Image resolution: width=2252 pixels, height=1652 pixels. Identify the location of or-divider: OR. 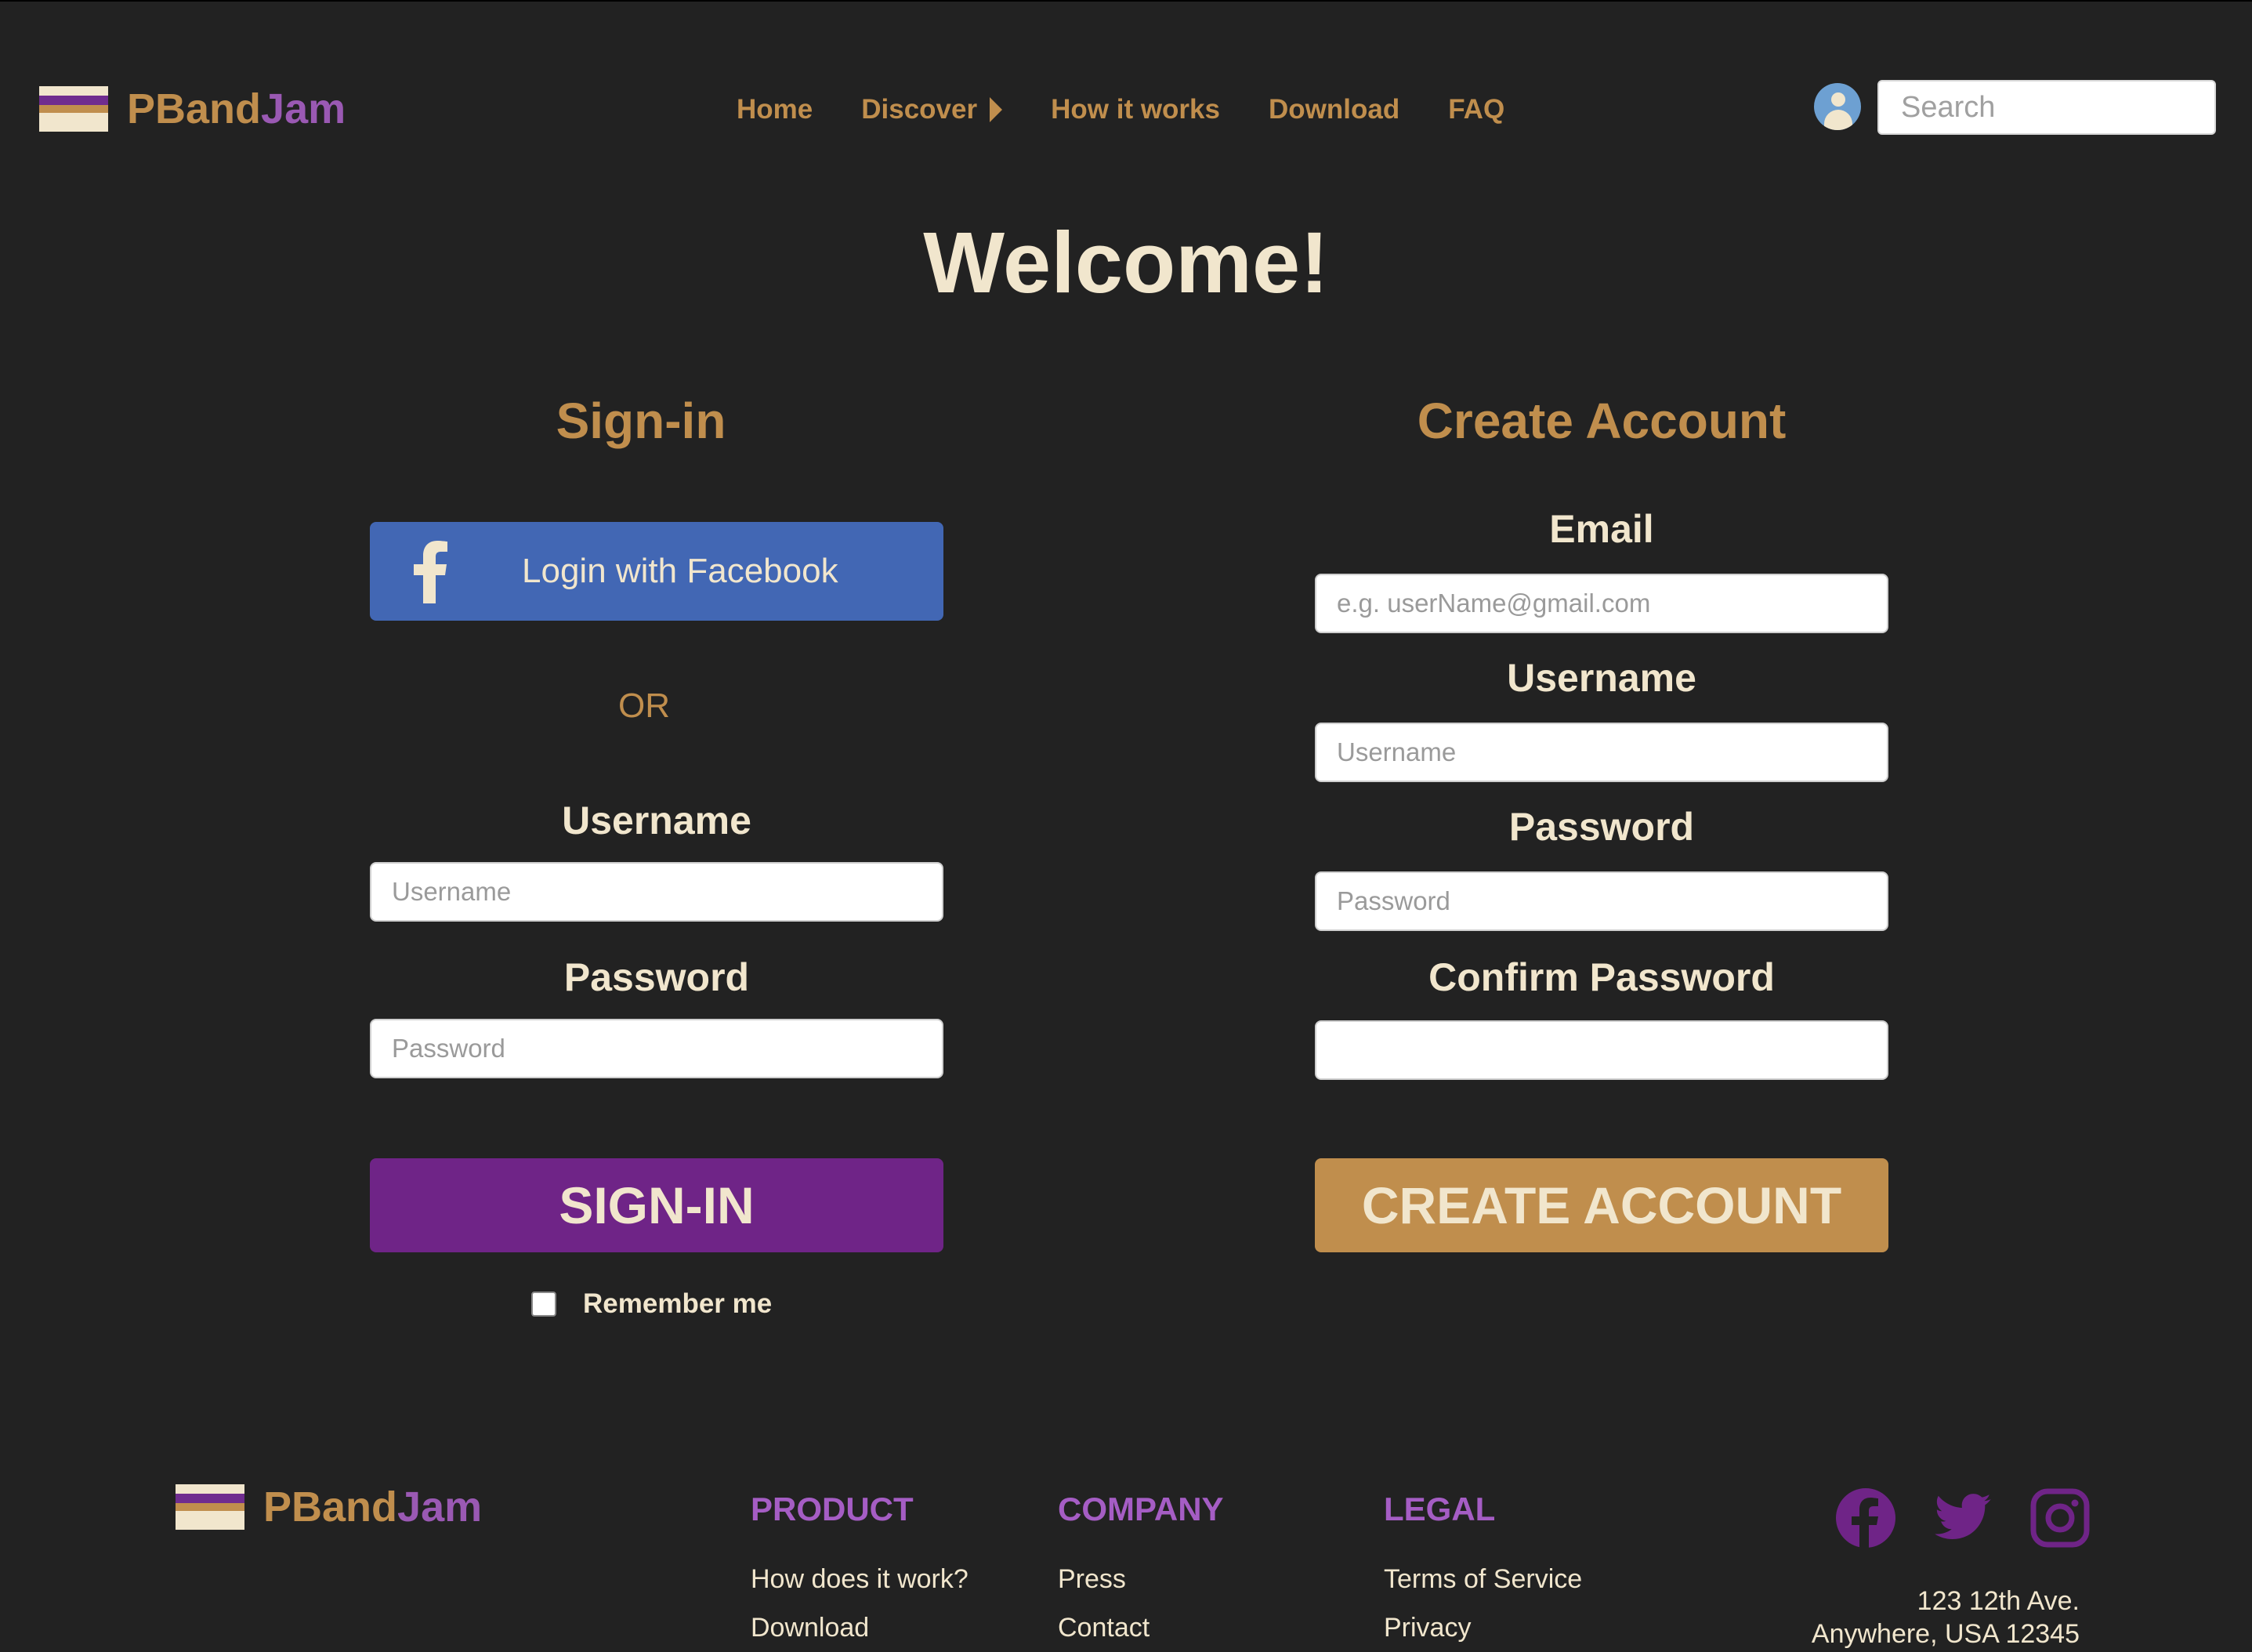
(644, 706).